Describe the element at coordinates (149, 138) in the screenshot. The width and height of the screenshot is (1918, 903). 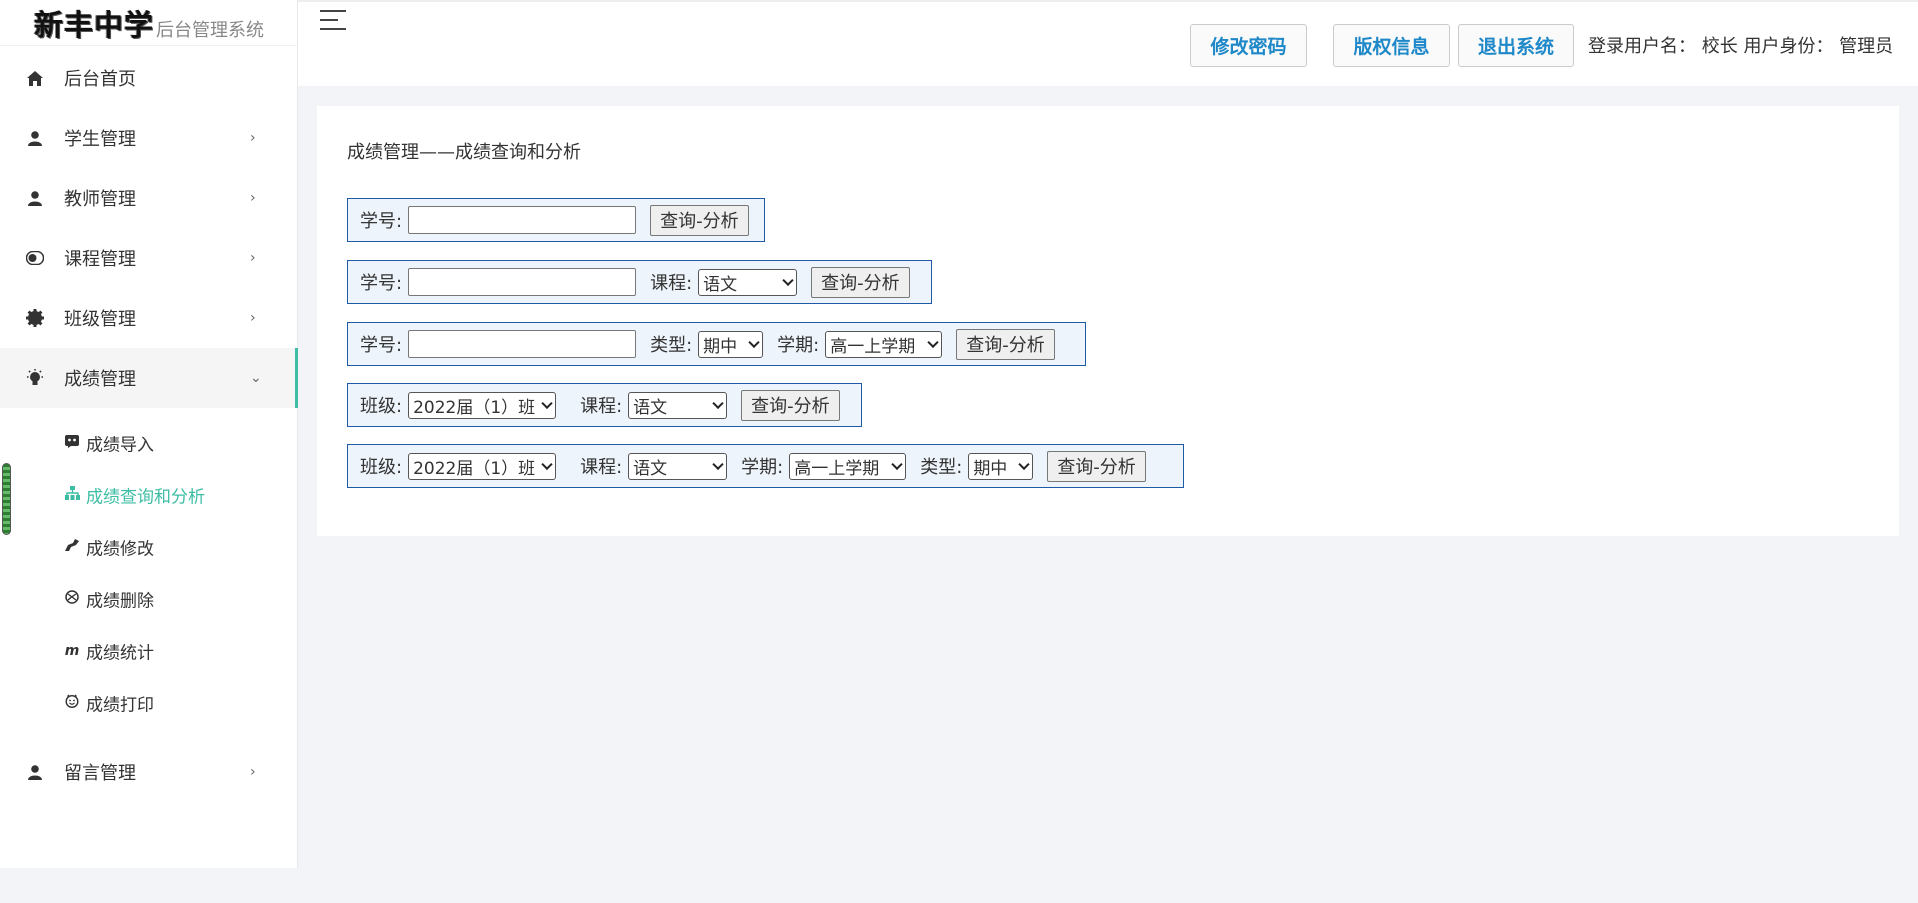
I see `sidebar-item-students: 学生管理 ›` at that location.